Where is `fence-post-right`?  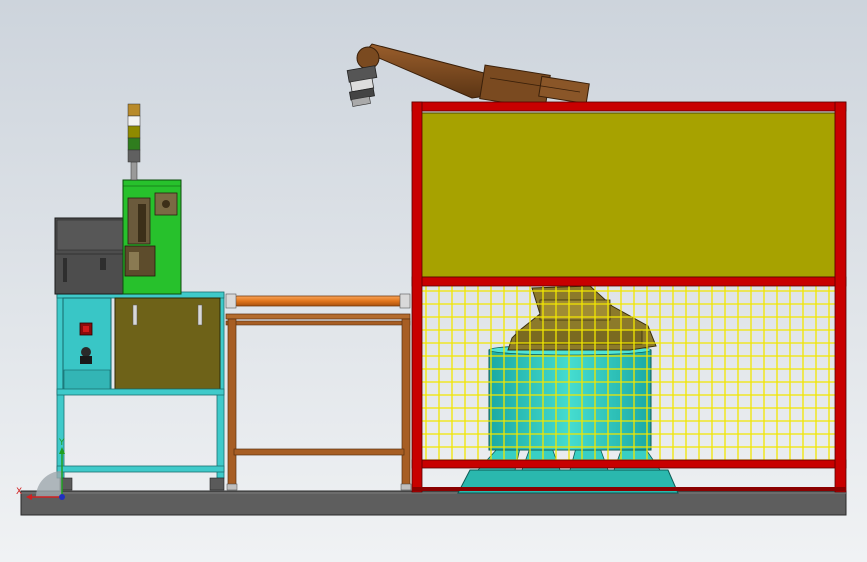 fence-post-right is located at coordinates (840, 297).